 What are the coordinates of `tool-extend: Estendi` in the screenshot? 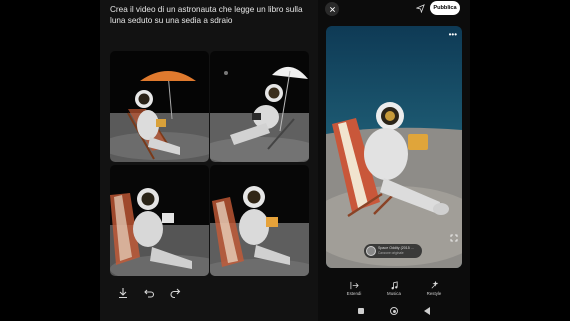 It's located at (354, 288).